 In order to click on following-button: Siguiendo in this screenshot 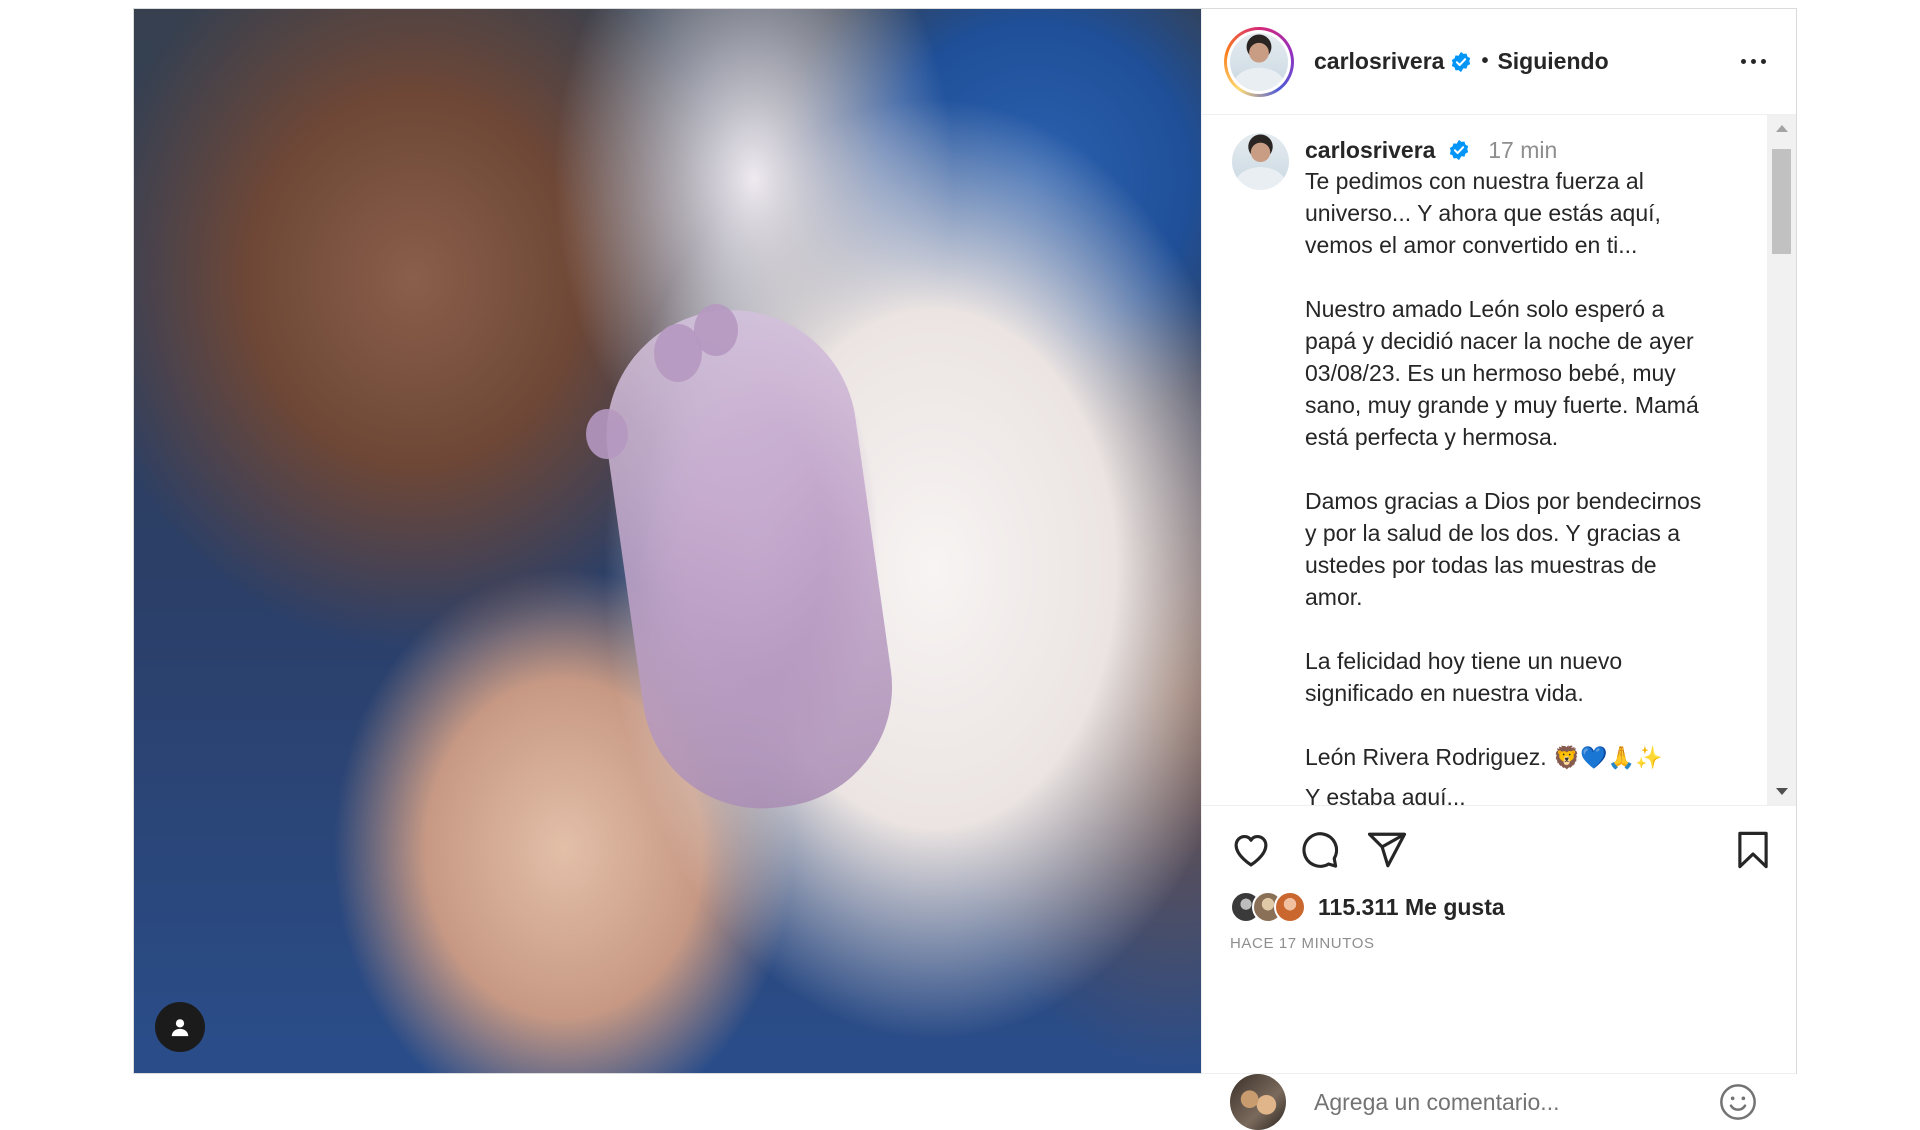, I will do `click(1552, 61)`.